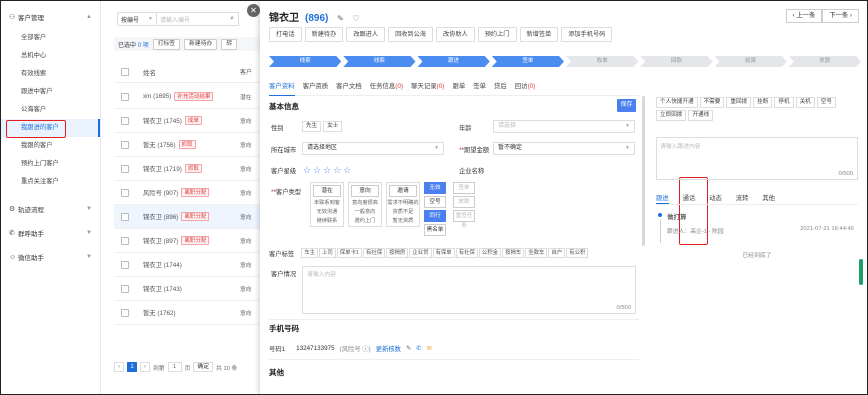  What do you see at coordinates (435, 216) in the screenshot?
I see `type-invalid-option: 同行` at bounding box center [435, 216].